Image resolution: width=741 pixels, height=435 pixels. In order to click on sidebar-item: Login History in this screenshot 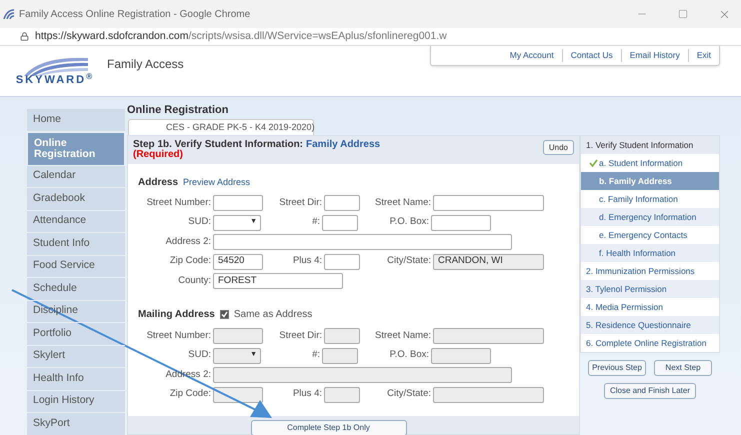, I will do `click(76, 401)`.